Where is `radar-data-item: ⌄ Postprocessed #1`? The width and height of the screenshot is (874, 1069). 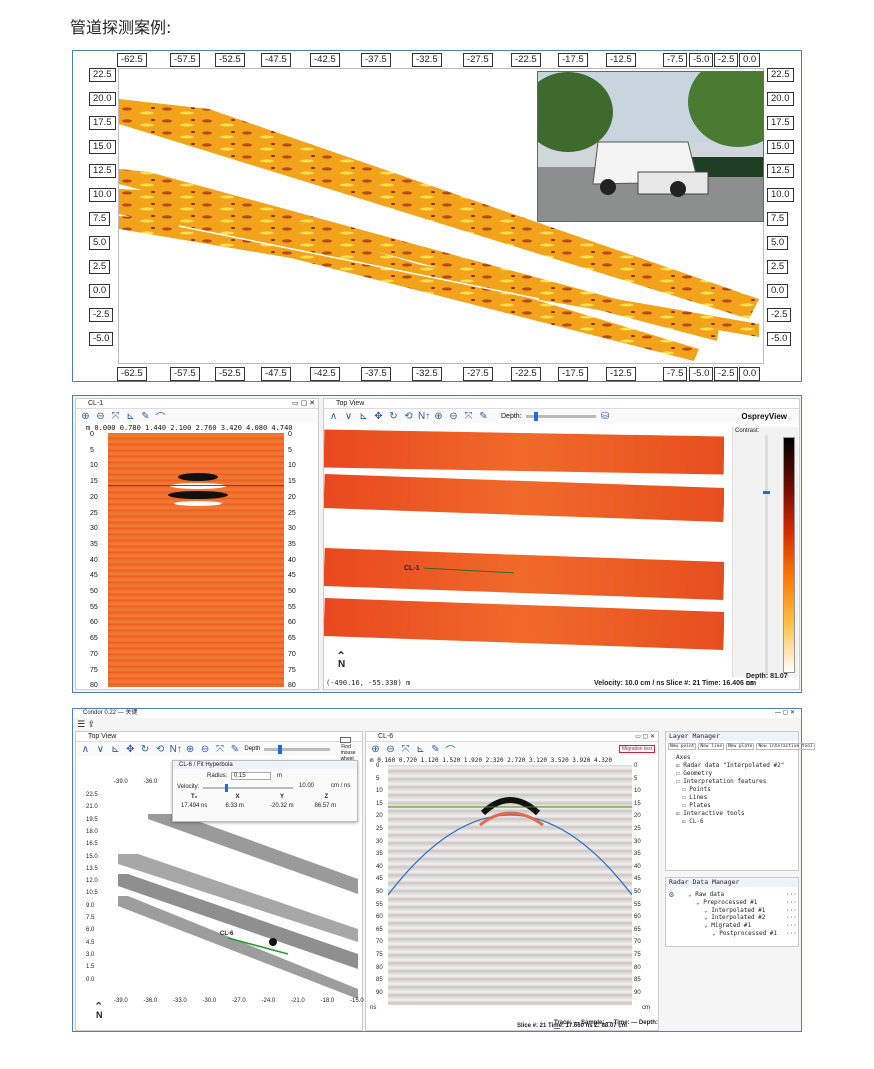 radar-data-item: ⌄ Postprocessed #1 is located at coordinates (744, 933).